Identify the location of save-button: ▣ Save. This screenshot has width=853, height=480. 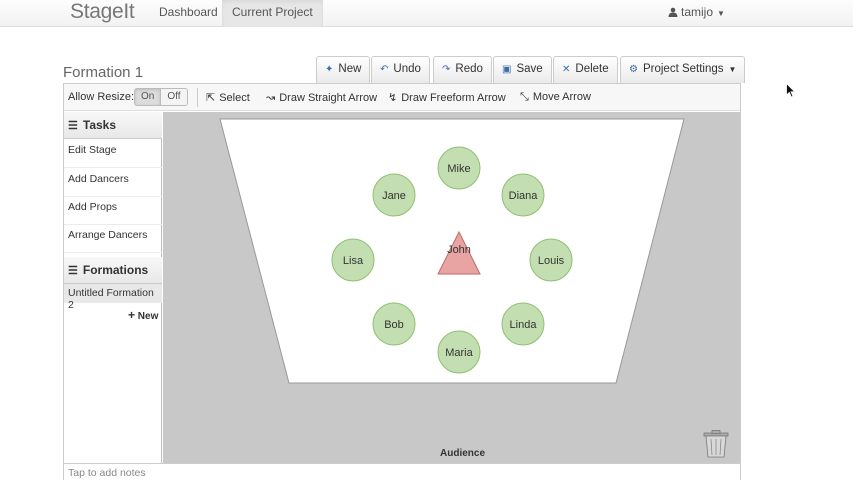
(522, 69).